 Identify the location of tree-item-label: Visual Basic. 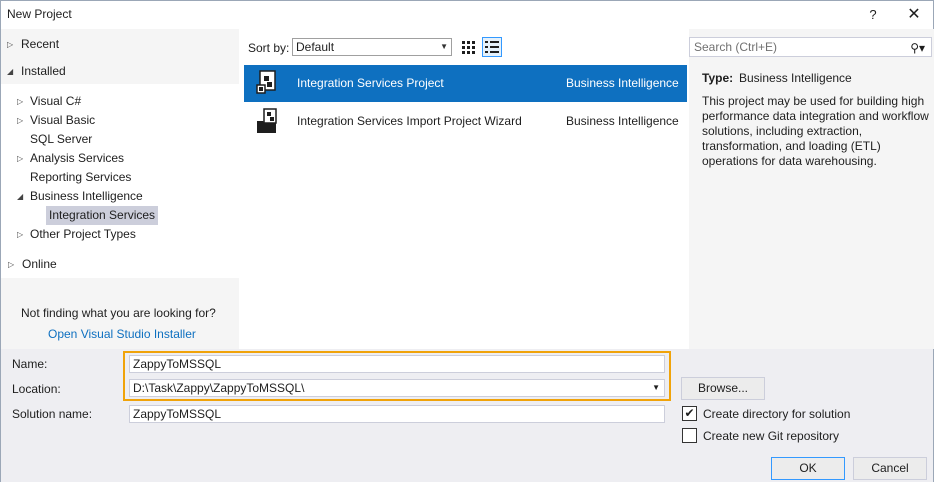
(63, 120).